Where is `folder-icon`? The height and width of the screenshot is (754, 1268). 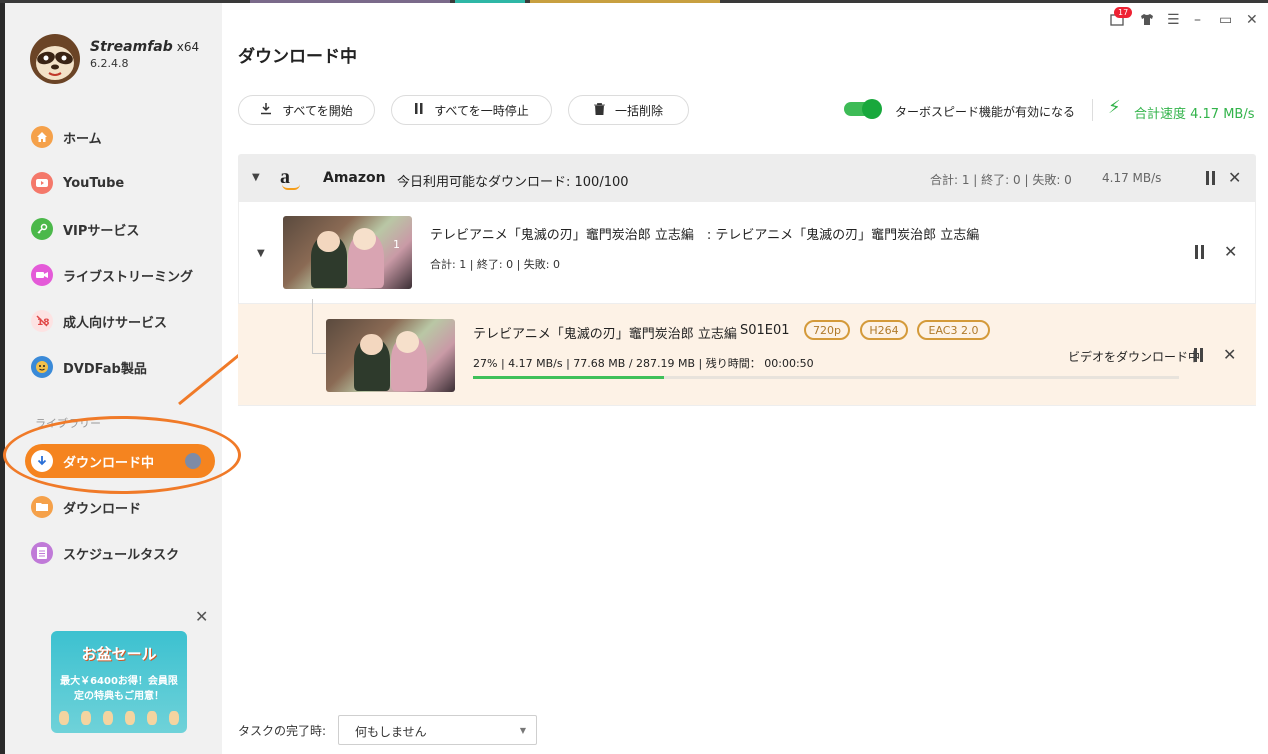
folder-icon is located at coordinates (42, 507).